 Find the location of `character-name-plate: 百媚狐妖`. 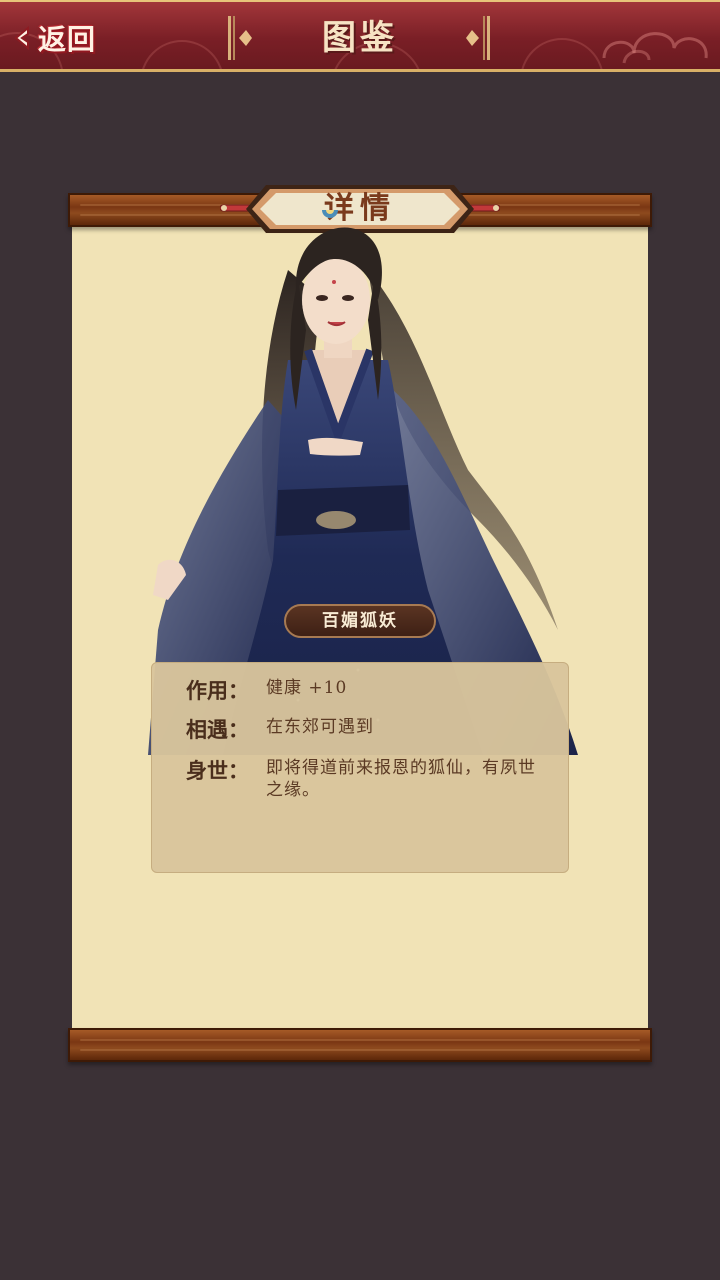

character-name-plate: 百媚狐妖 is located at coordinates (360, 621).